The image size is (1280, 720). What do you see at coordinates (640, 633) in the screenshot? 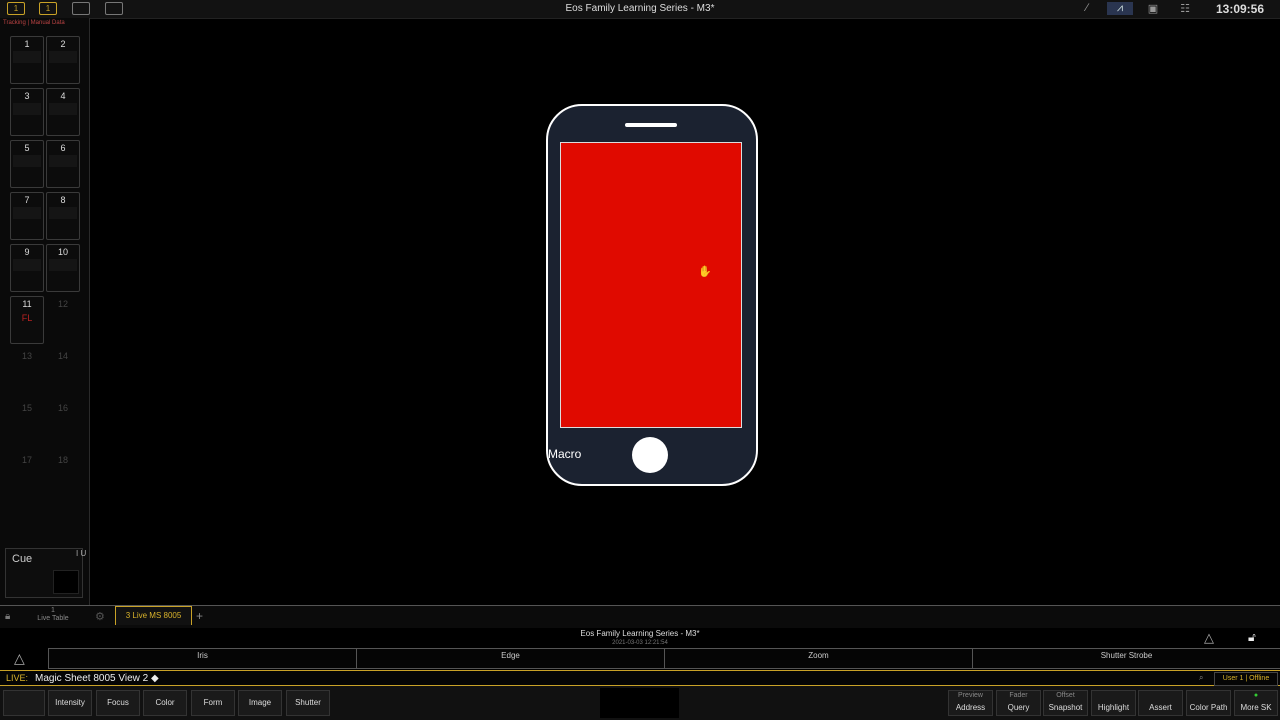
I see `show-title: Eos Family Learning Series - M3*` at bounding box center [640, 633].